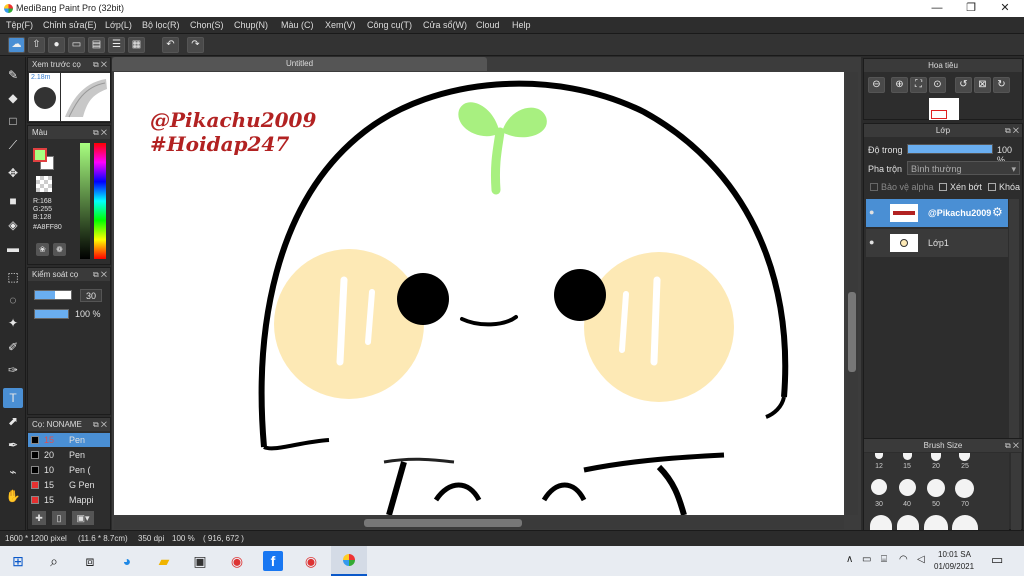 The width and height of the screenshot is (1024, 576). What do you see at coordinates (488, 25) in the screenshot?
I see `menu-cloud: Cloud` at bounding box center [488, 25].